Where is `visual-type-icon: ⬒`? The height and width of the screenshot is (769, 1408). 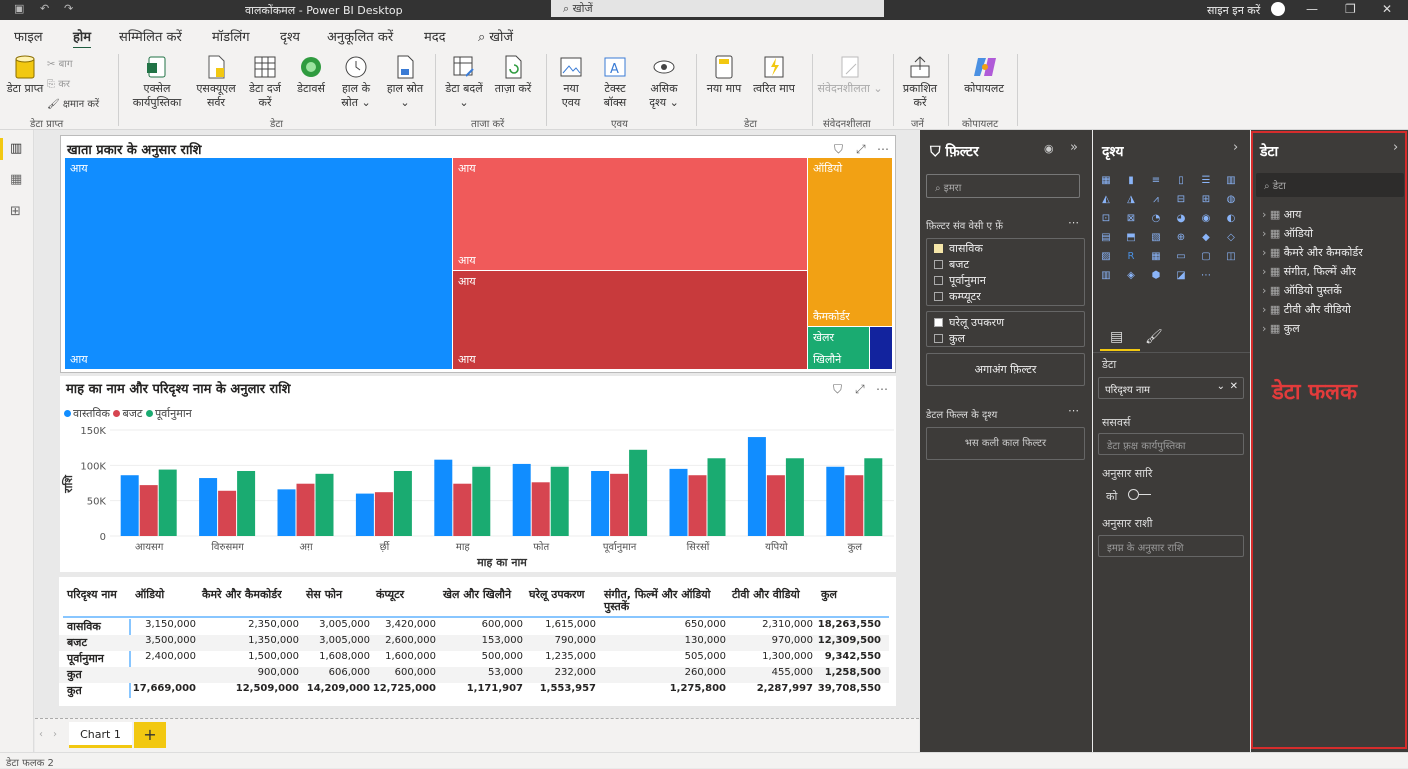 visual-type-icon: ⬒ is located at coordinates (1131, 238).